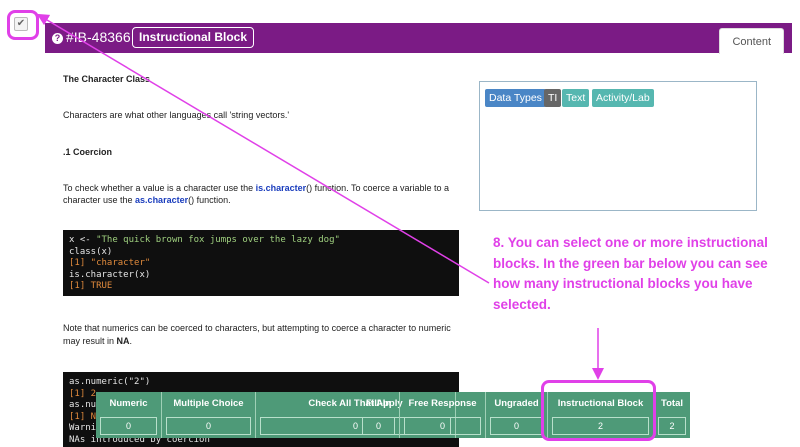 The width and height of the screenshot is (800, 447). What do you see at coordinates (553, 98) in the screenshot?
I see `tag-ti: TI` at bounding box center [553, 98].